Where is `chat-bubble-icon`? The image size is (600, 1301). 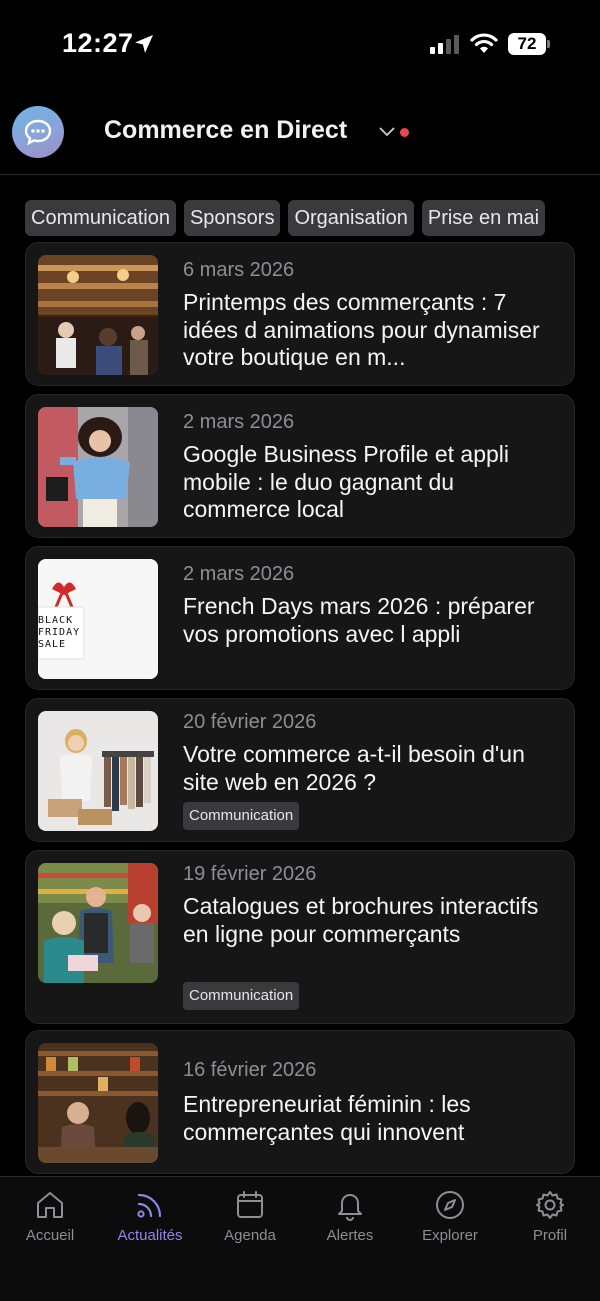 chat-bubble-icon is located at coordinates (38, 132).